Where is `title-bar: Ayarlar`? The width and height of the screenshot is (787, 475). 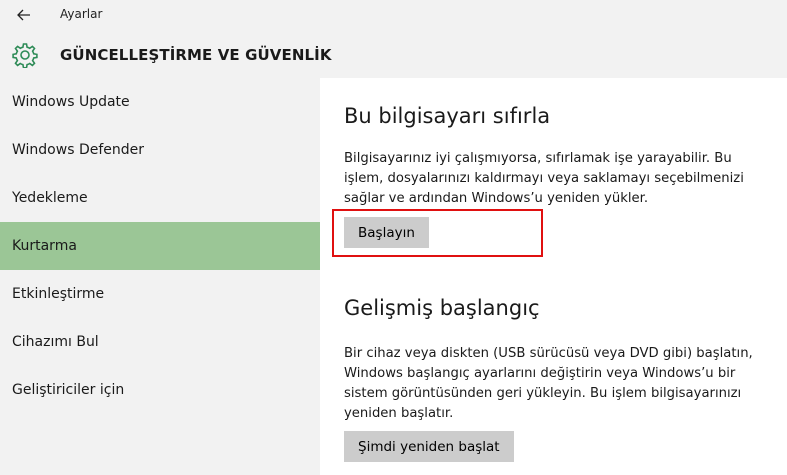 title-bar: Ayarlar is located at coordinates (393, 15).